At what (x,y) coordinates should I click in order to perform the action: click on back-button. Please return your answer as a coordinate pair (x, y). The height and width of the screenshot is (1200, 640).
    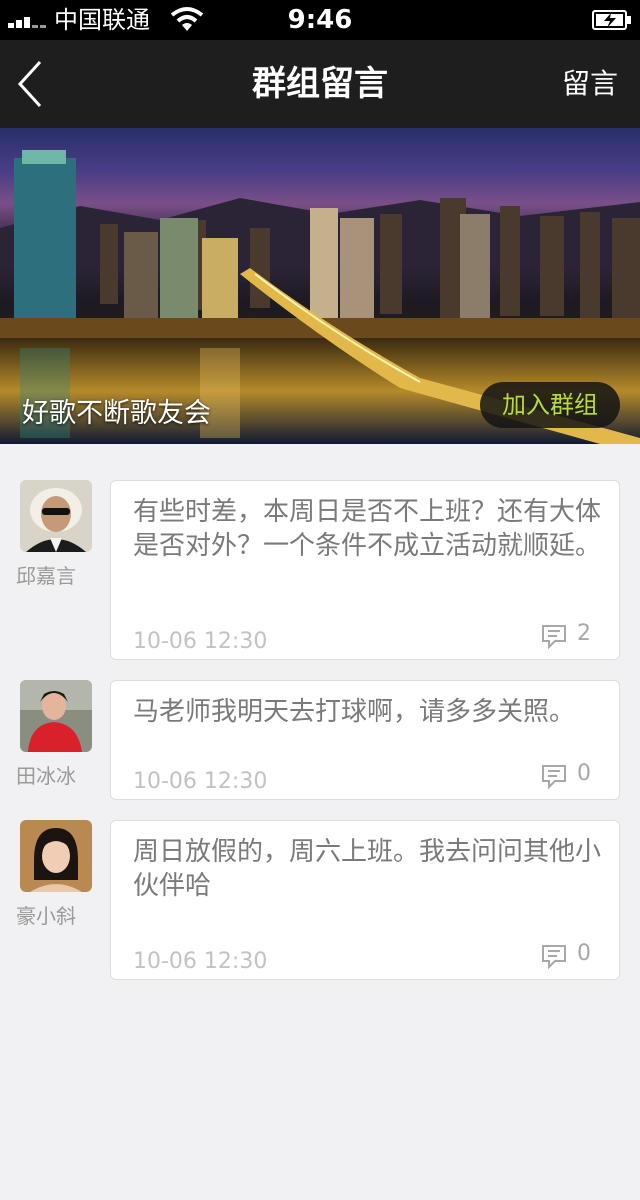
    Looking at the image, I should click on (32, 84).